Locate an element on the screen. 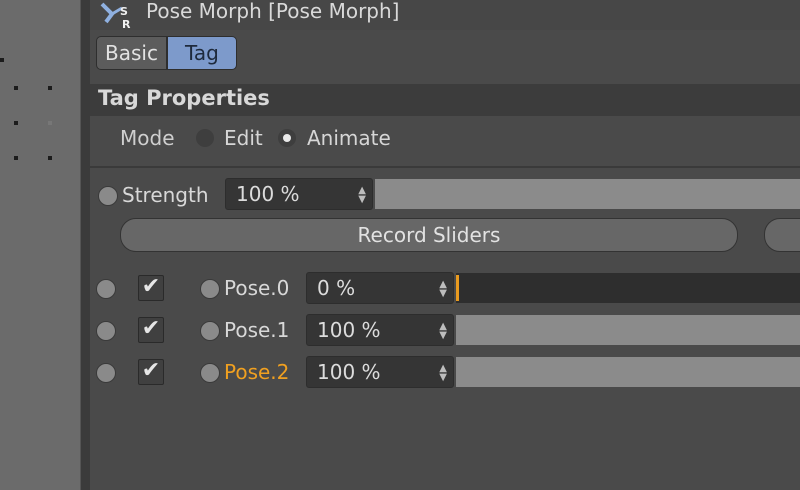 This screenshot has height=490, width=800. pose-label: Pose.2 is located at coordinates (257, 372).